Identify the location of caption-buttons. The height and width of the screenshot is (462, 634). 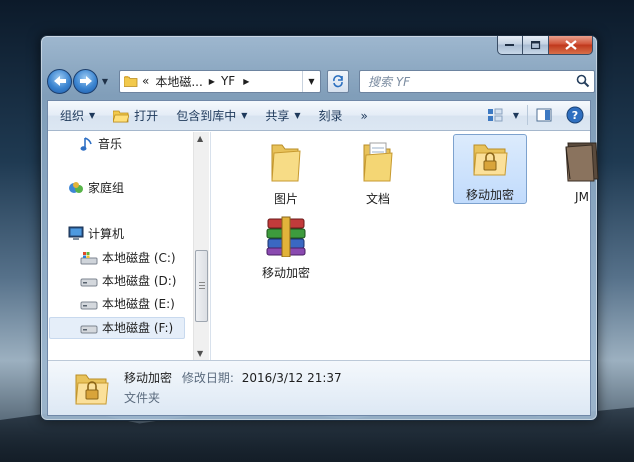
(545, 45).